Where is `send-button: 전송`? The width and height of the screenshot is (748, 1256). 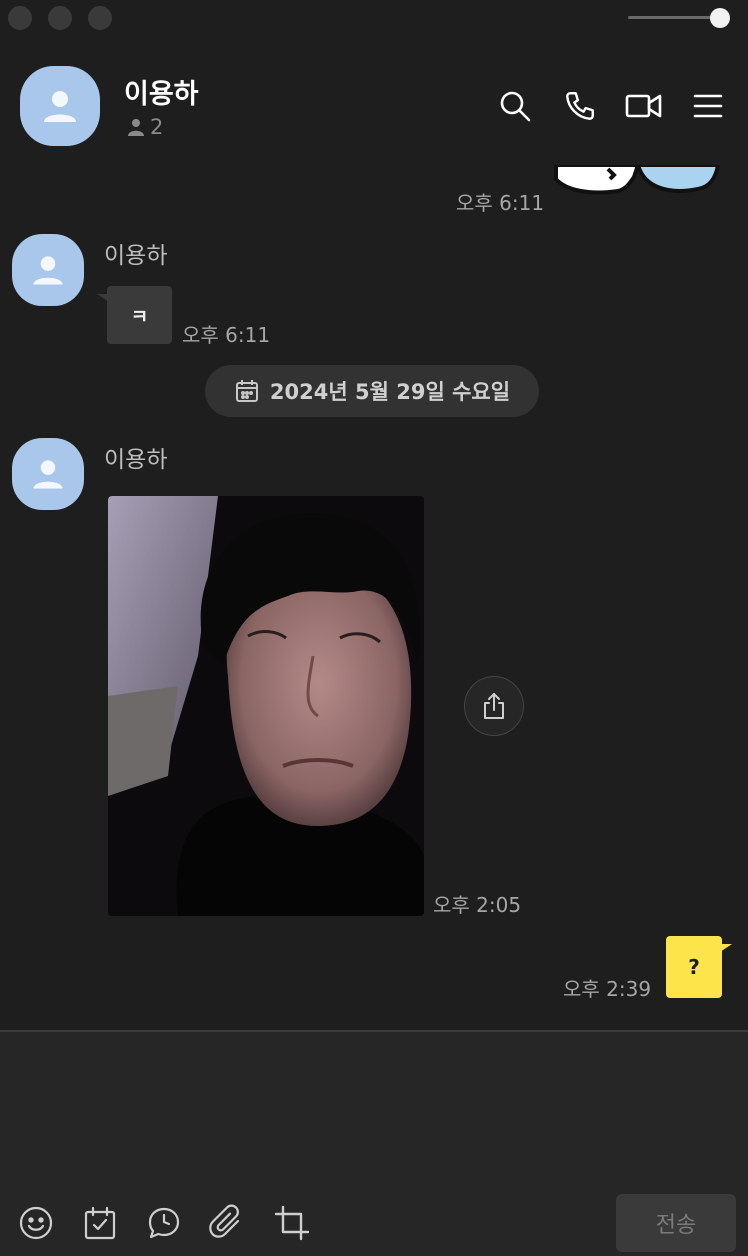
send-button: 전송 is located at coordinates (676, 1223).